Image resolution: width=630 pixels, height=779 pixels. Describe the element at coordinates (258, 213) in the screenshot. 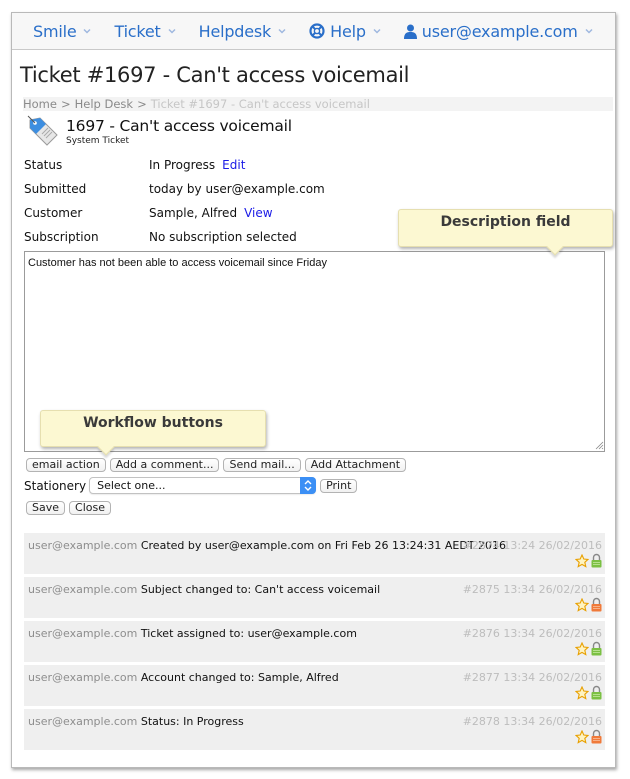

I see `view-customer-link: View` at that location.